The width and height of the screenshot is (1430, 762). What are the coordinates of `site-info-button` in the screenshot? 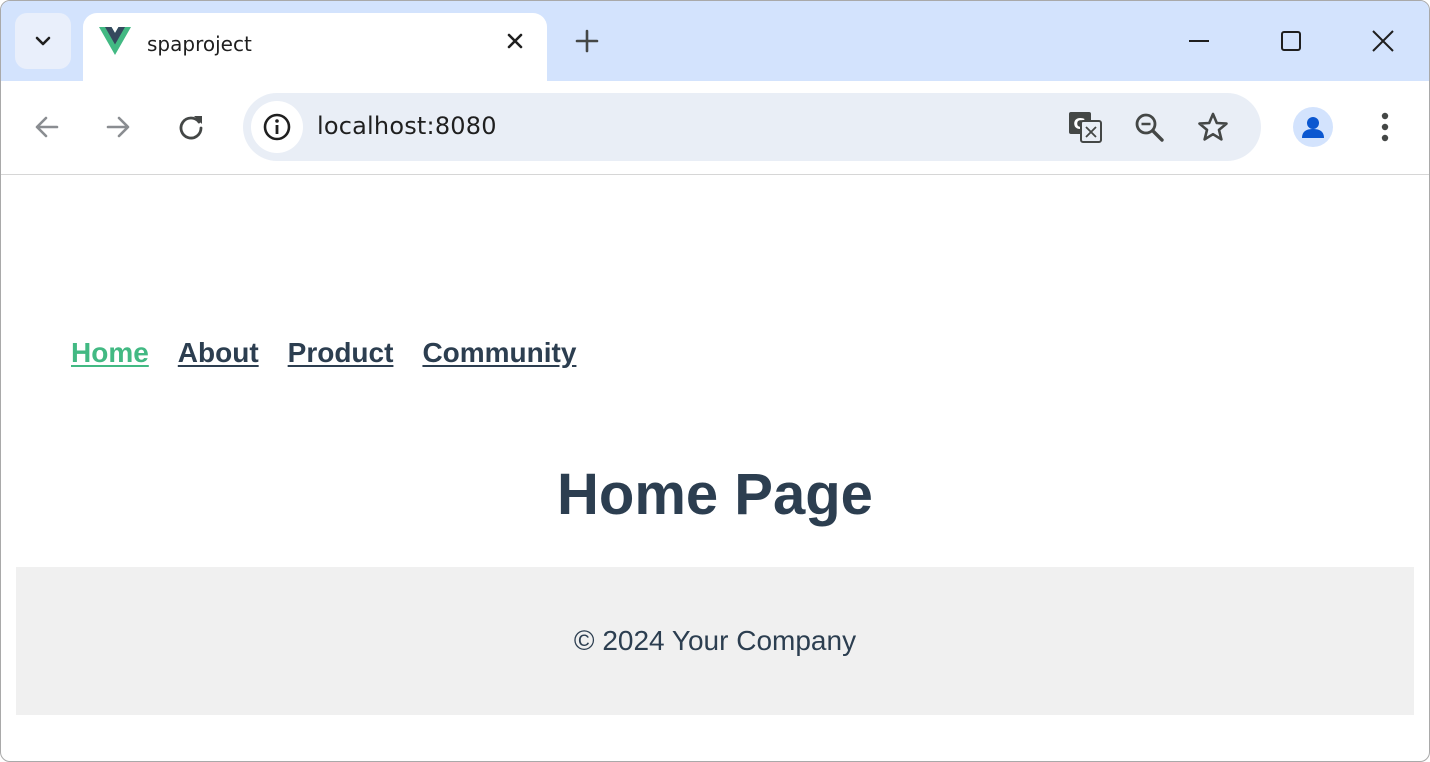 It's located at (277, 127).